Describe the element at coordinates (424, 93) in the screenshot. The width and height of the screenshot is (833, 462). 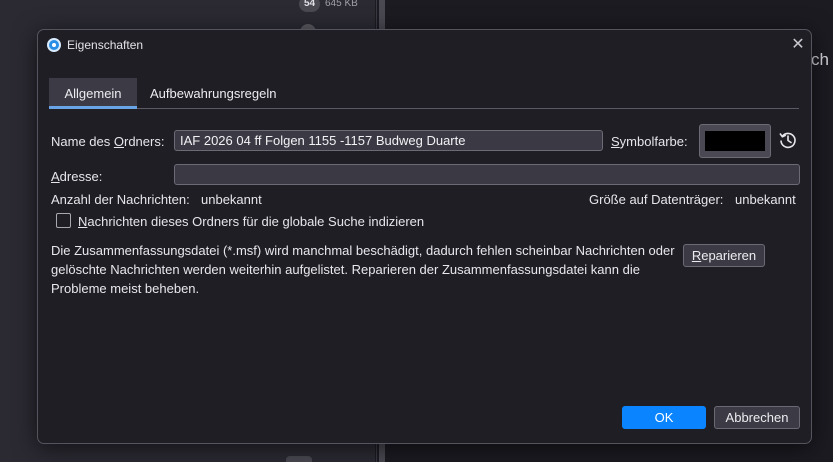
I see `tab-bar: Allgemein Aufbewahrungsregeln` at that location.